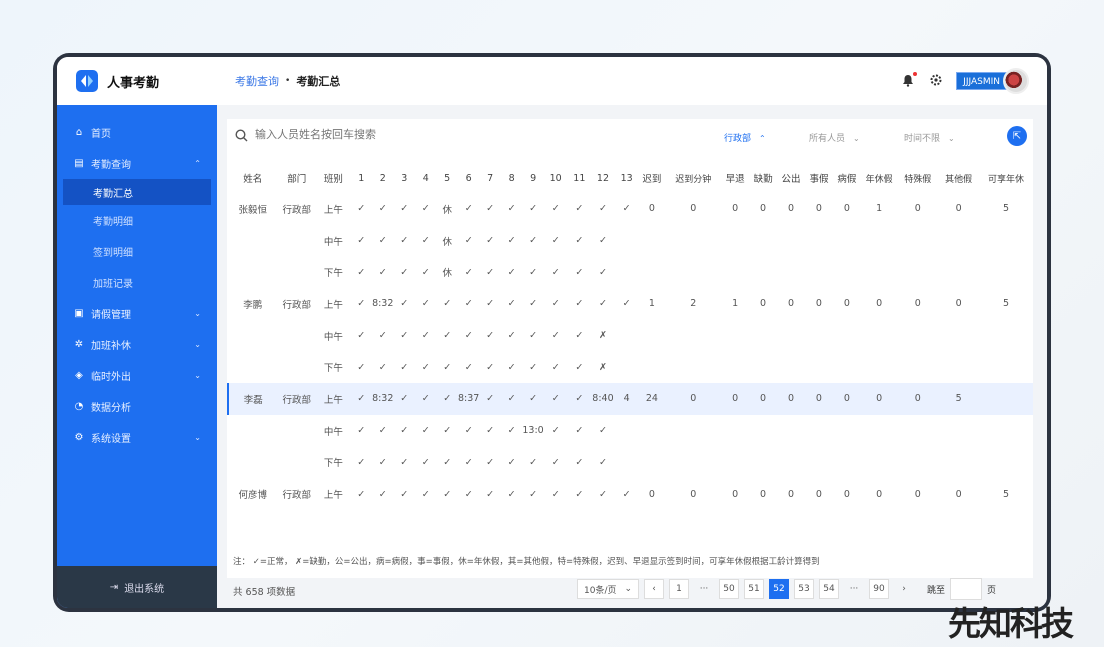 The height and width of the screenshot is (647, 1104). I want to click on goto-page-input, so click(966, 589).